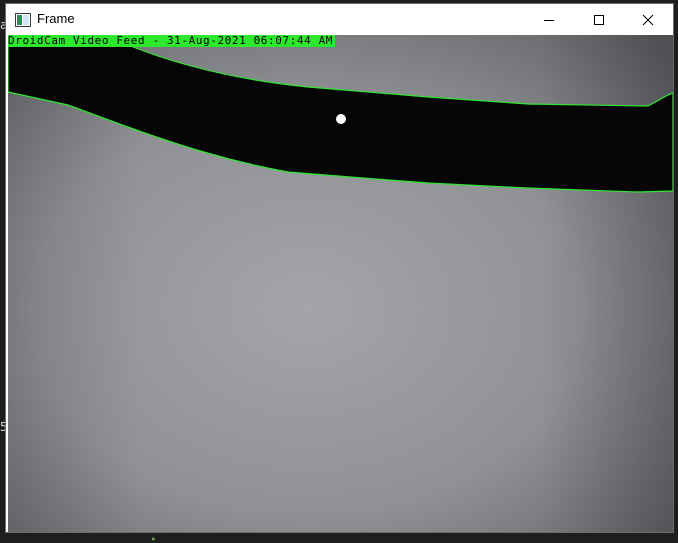 This screenshot has height=543, width=678. What do you see at coordinates (339, 19) in the screenshot?
I see `title-bar: Frame` at bounding box center [339, 19].